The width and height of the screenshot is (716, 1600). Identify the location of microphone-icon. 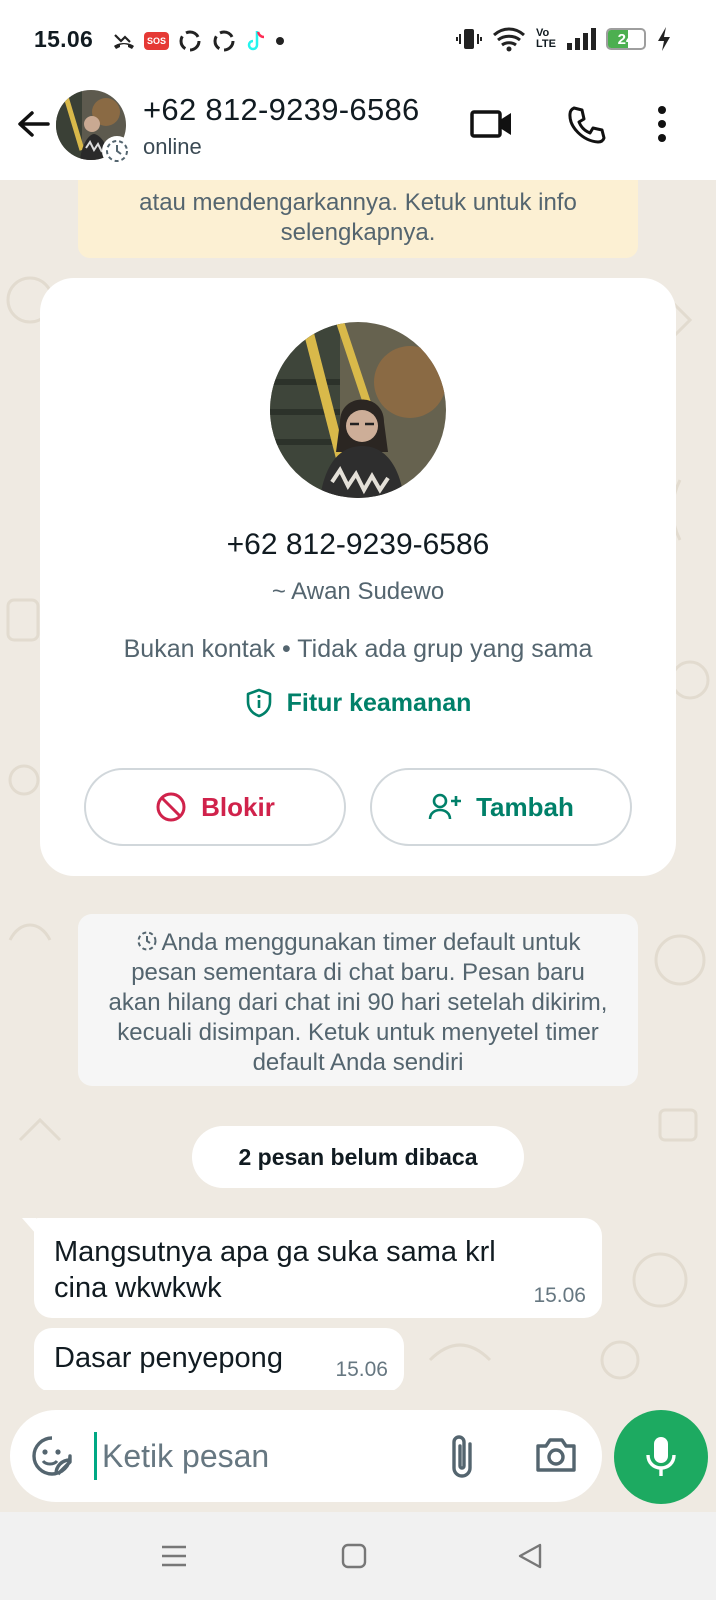
(661, 1456).